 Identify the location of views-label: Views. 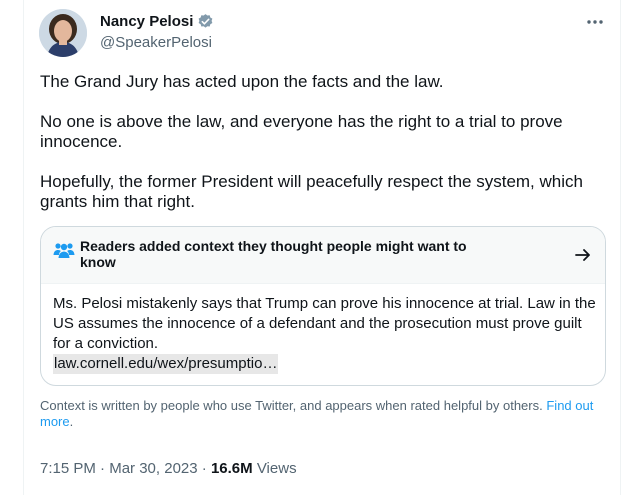
(276, 468).